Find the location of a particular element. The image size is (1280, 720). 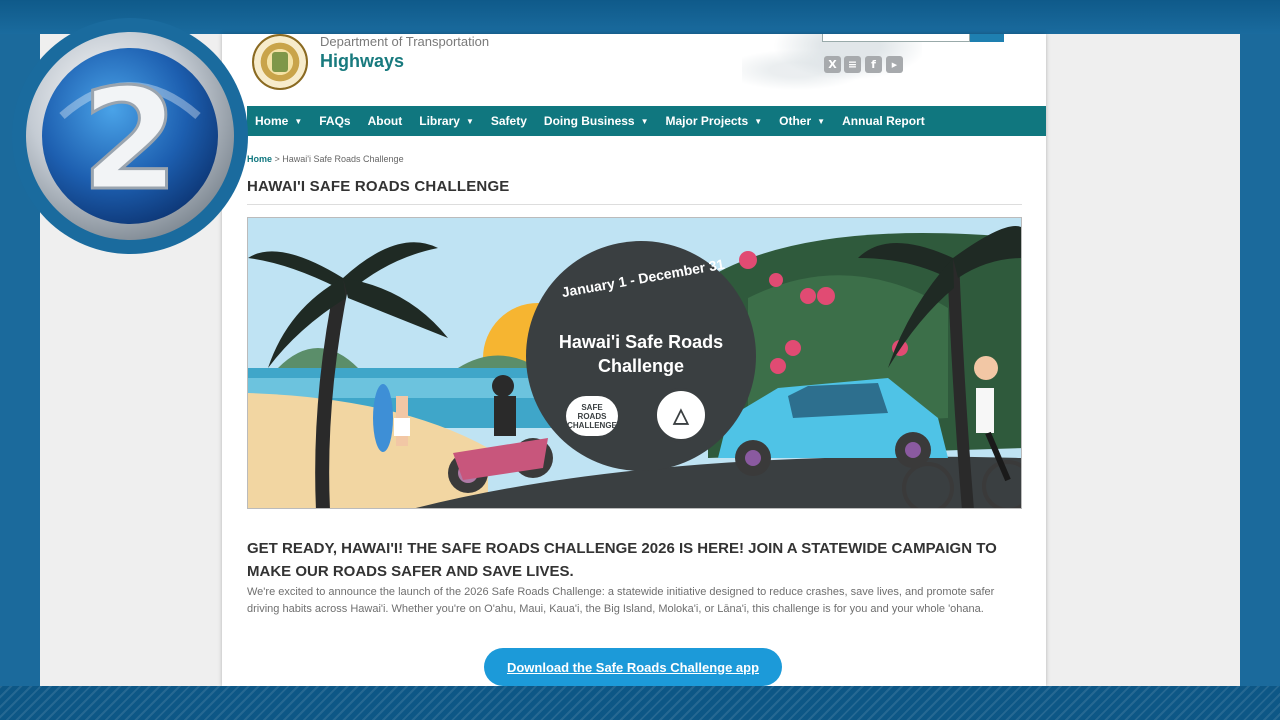

safe-roads-challenge-logo: SAFE ROADS CHALLENGE is located at coordinates (592, 416).